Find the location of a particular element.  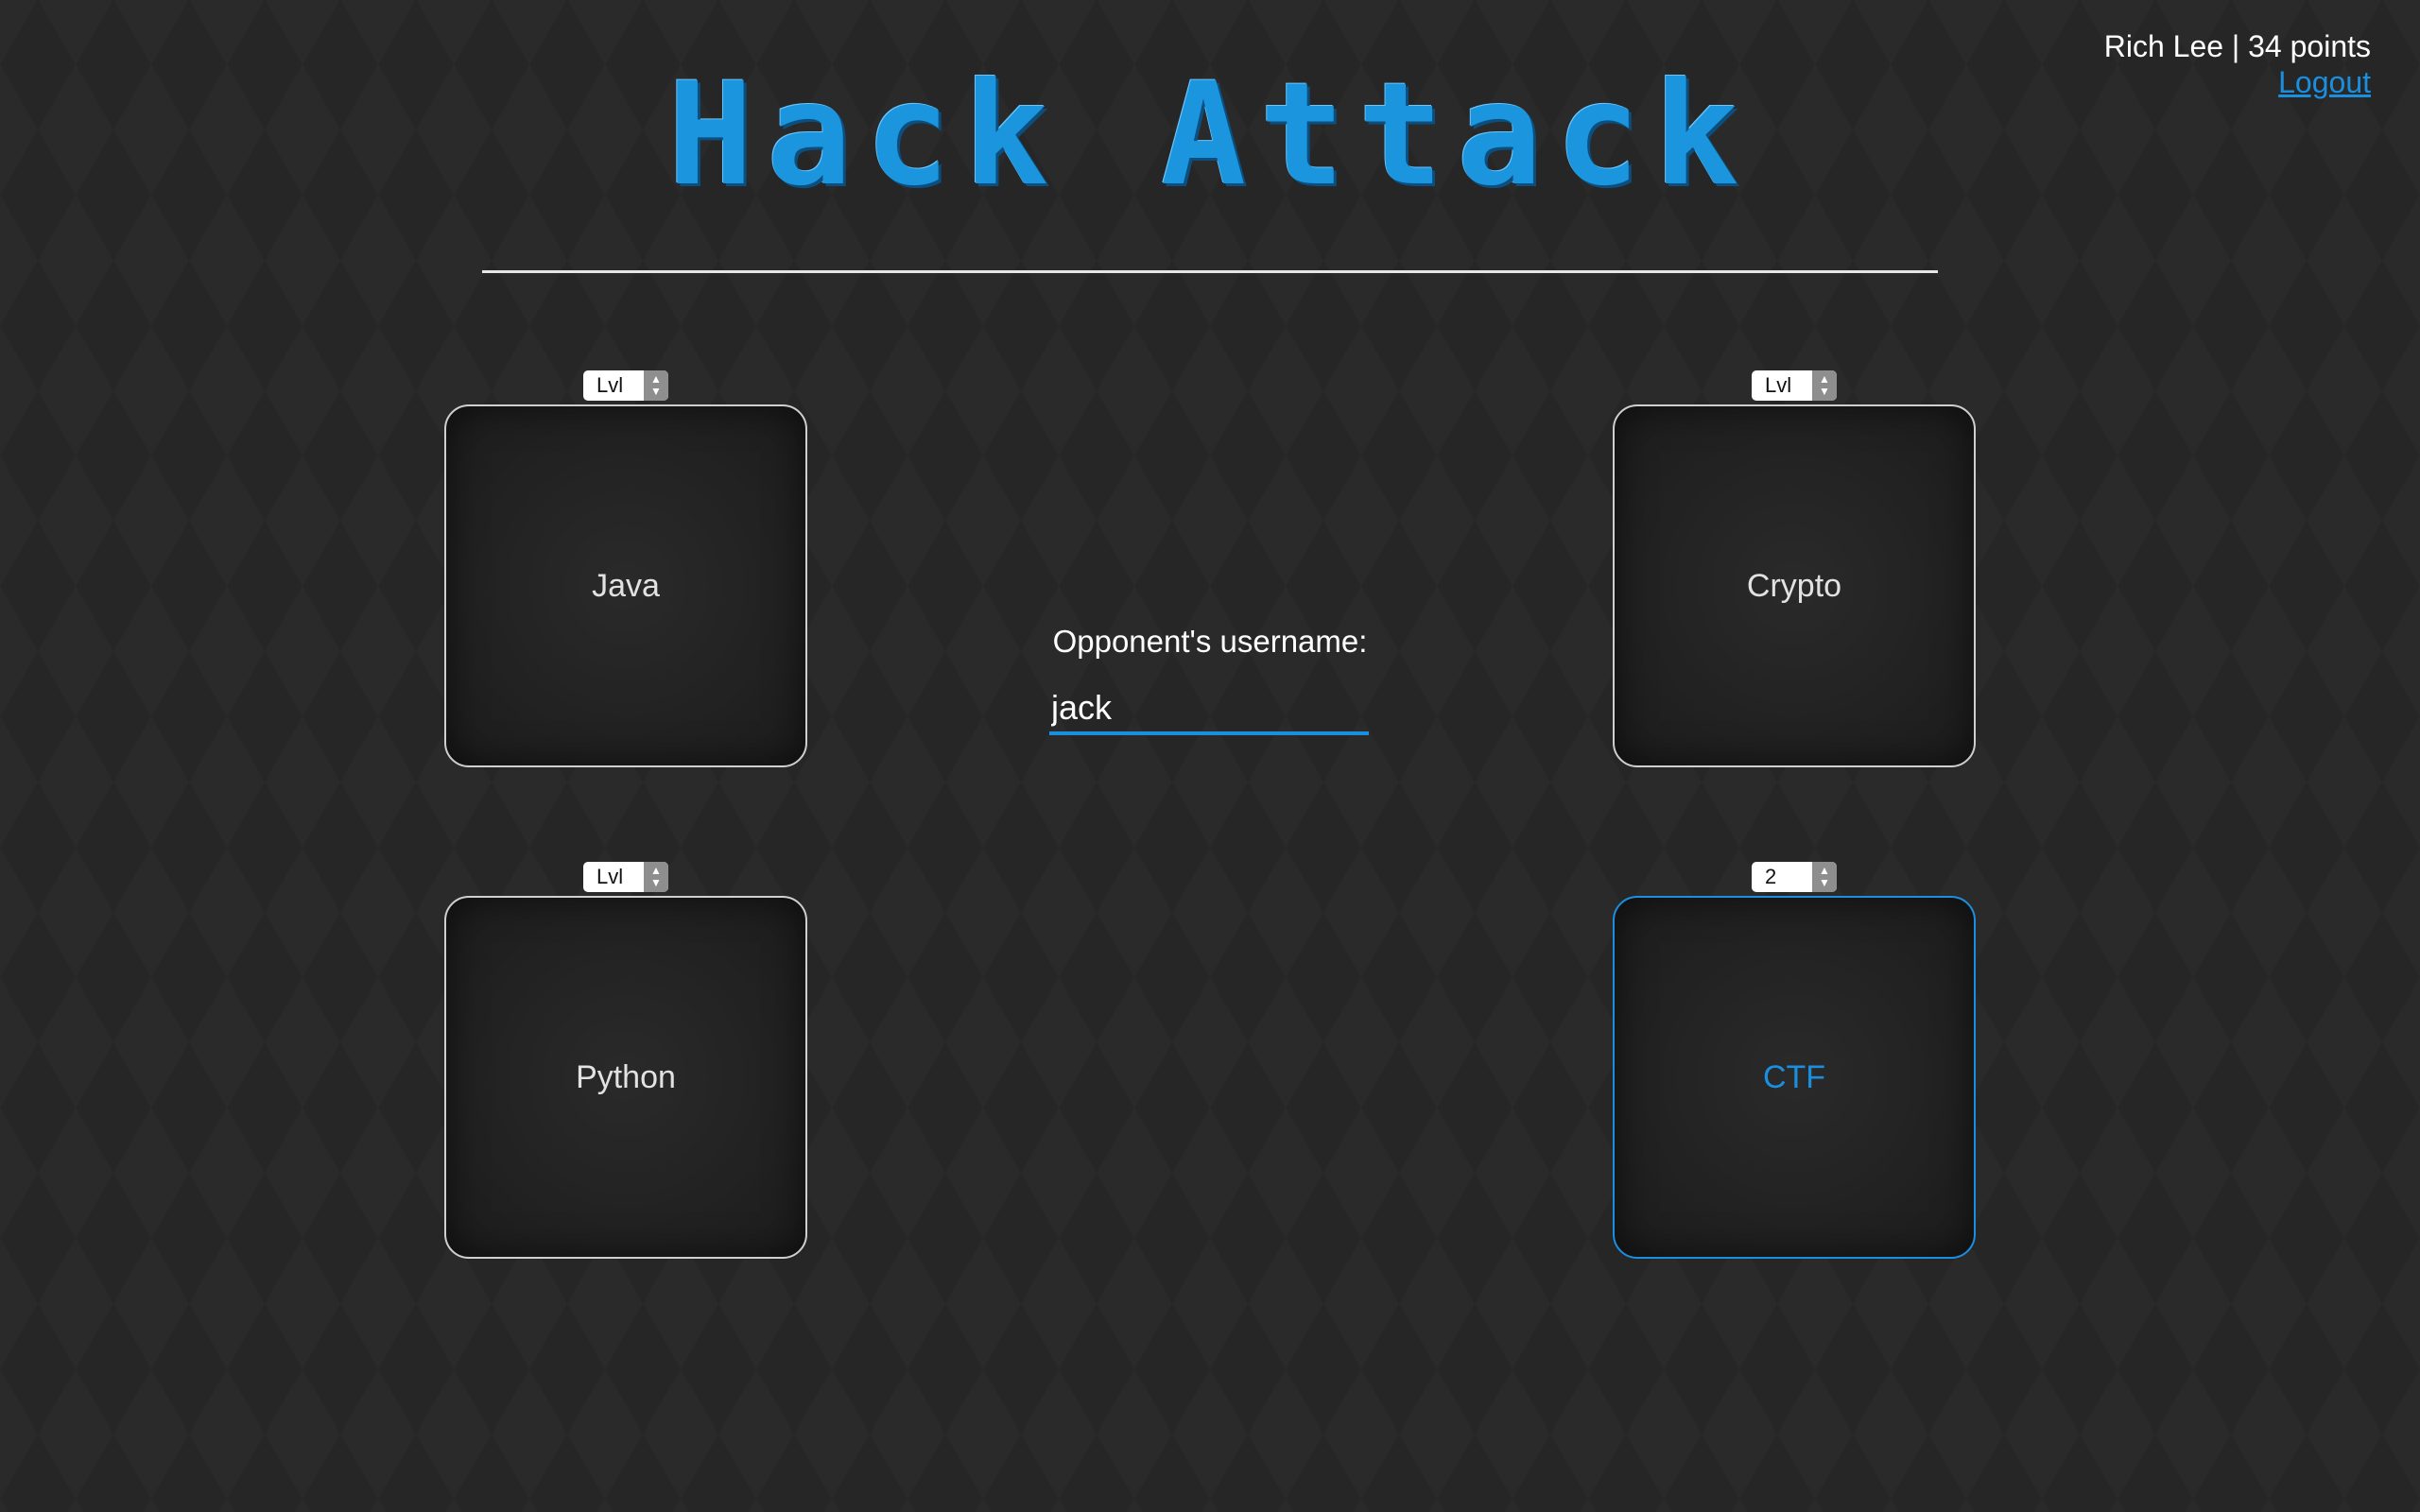

tile-ctf: CTF is located at coordinates (1794, 1077).